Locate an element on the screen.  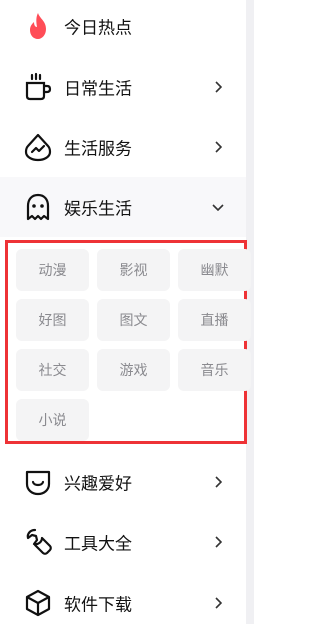
menu-label-software: 软件下载 is located at coordinates (98, 605).